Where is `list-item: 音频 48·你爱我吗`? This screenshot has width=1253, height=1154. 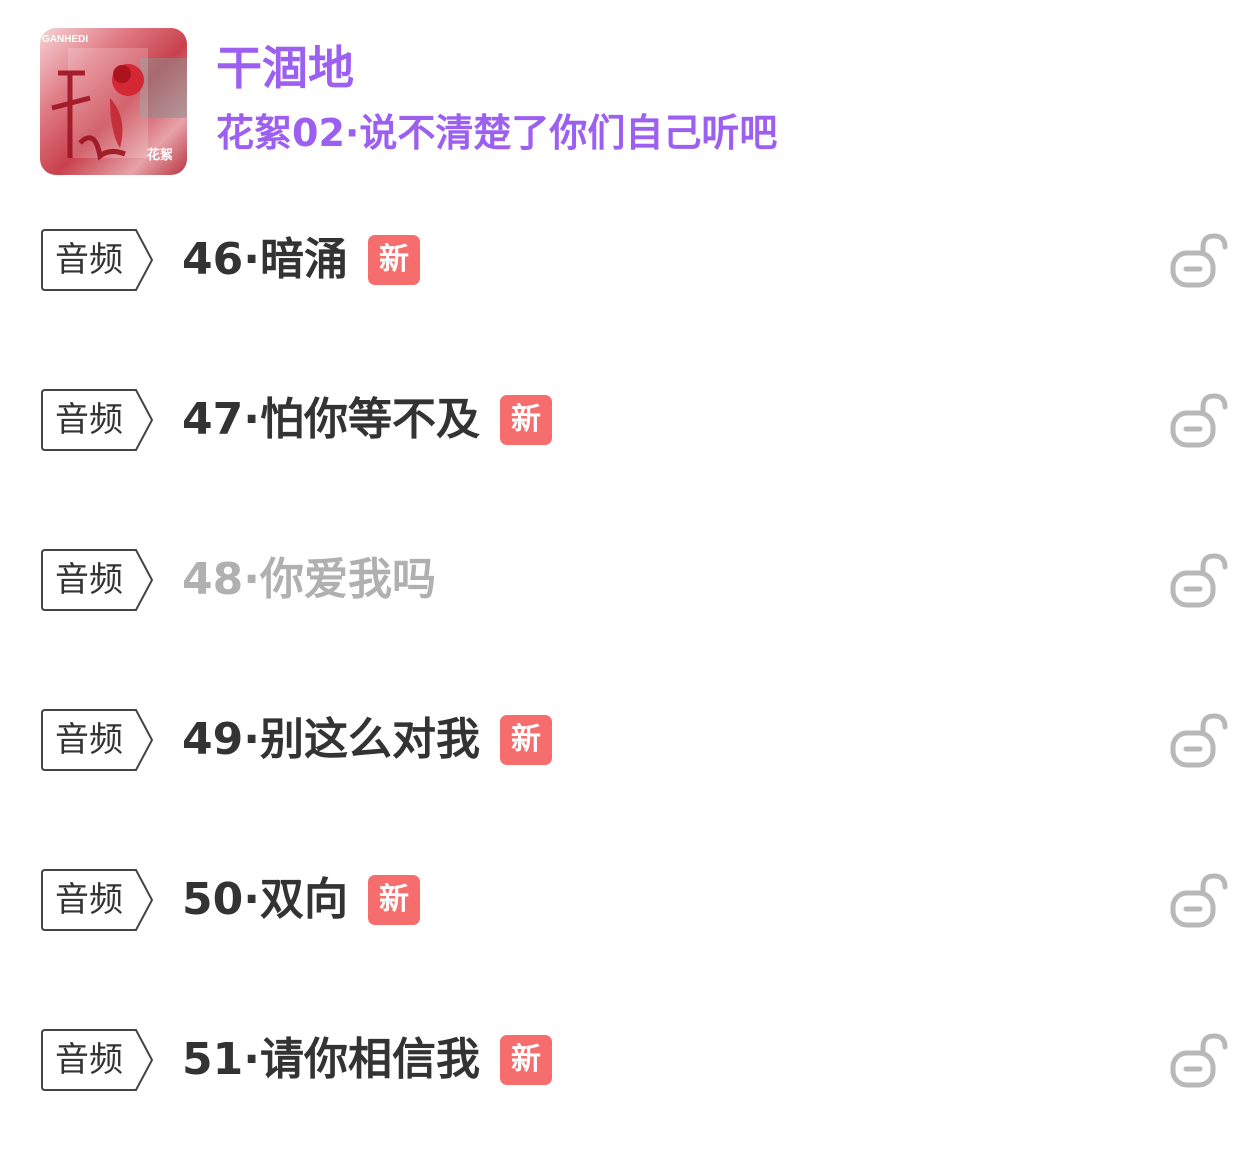
list-item: 音频 48·你爱我吗 is located at coordinates (635, 580).